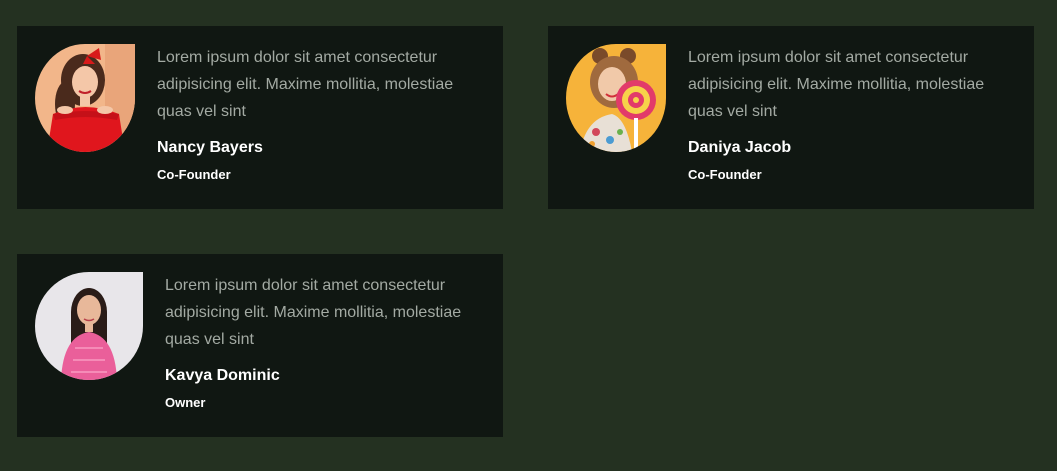 This screenshot has width=1057, height=471. What do you see at coordinates (185, 402) in the screenshot?
I see `person-role: Owner` at bounding box center [185, 402].